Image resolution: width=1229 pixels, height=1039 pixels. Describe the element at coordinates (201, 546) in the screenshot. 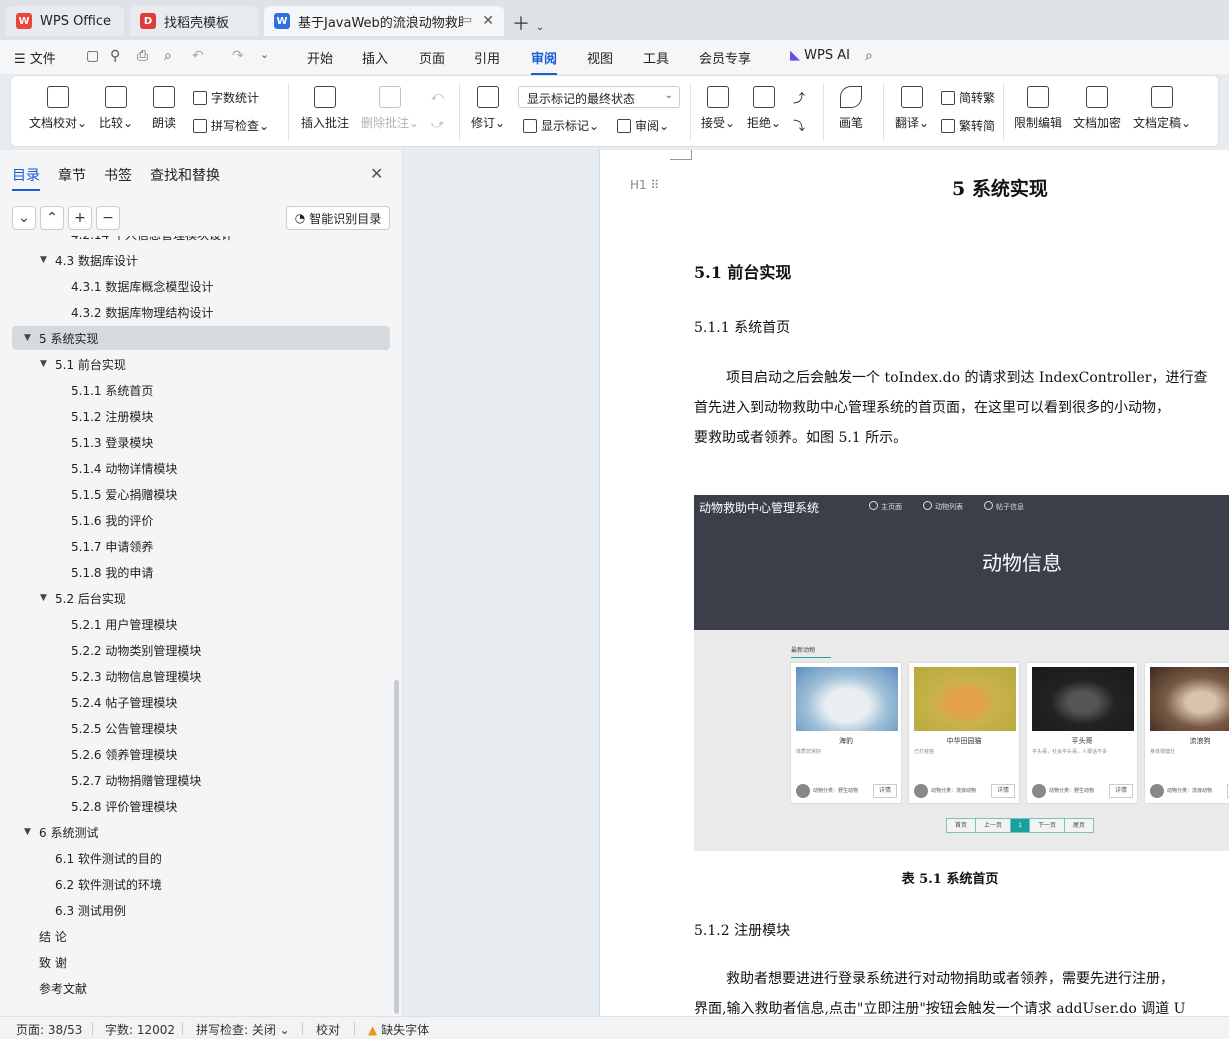

I see `toc-item: 5.1.7 申请领养` at that location.